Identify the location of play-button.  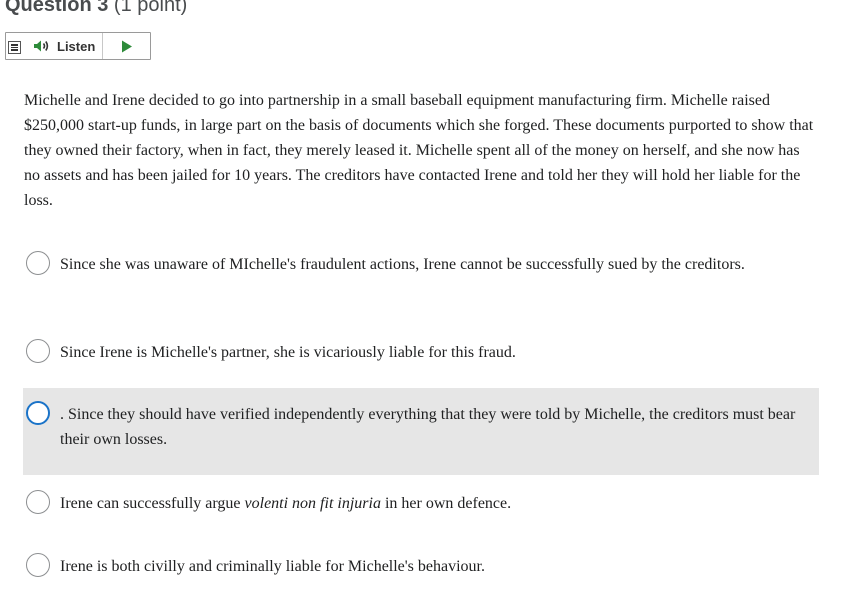
(126, 46).